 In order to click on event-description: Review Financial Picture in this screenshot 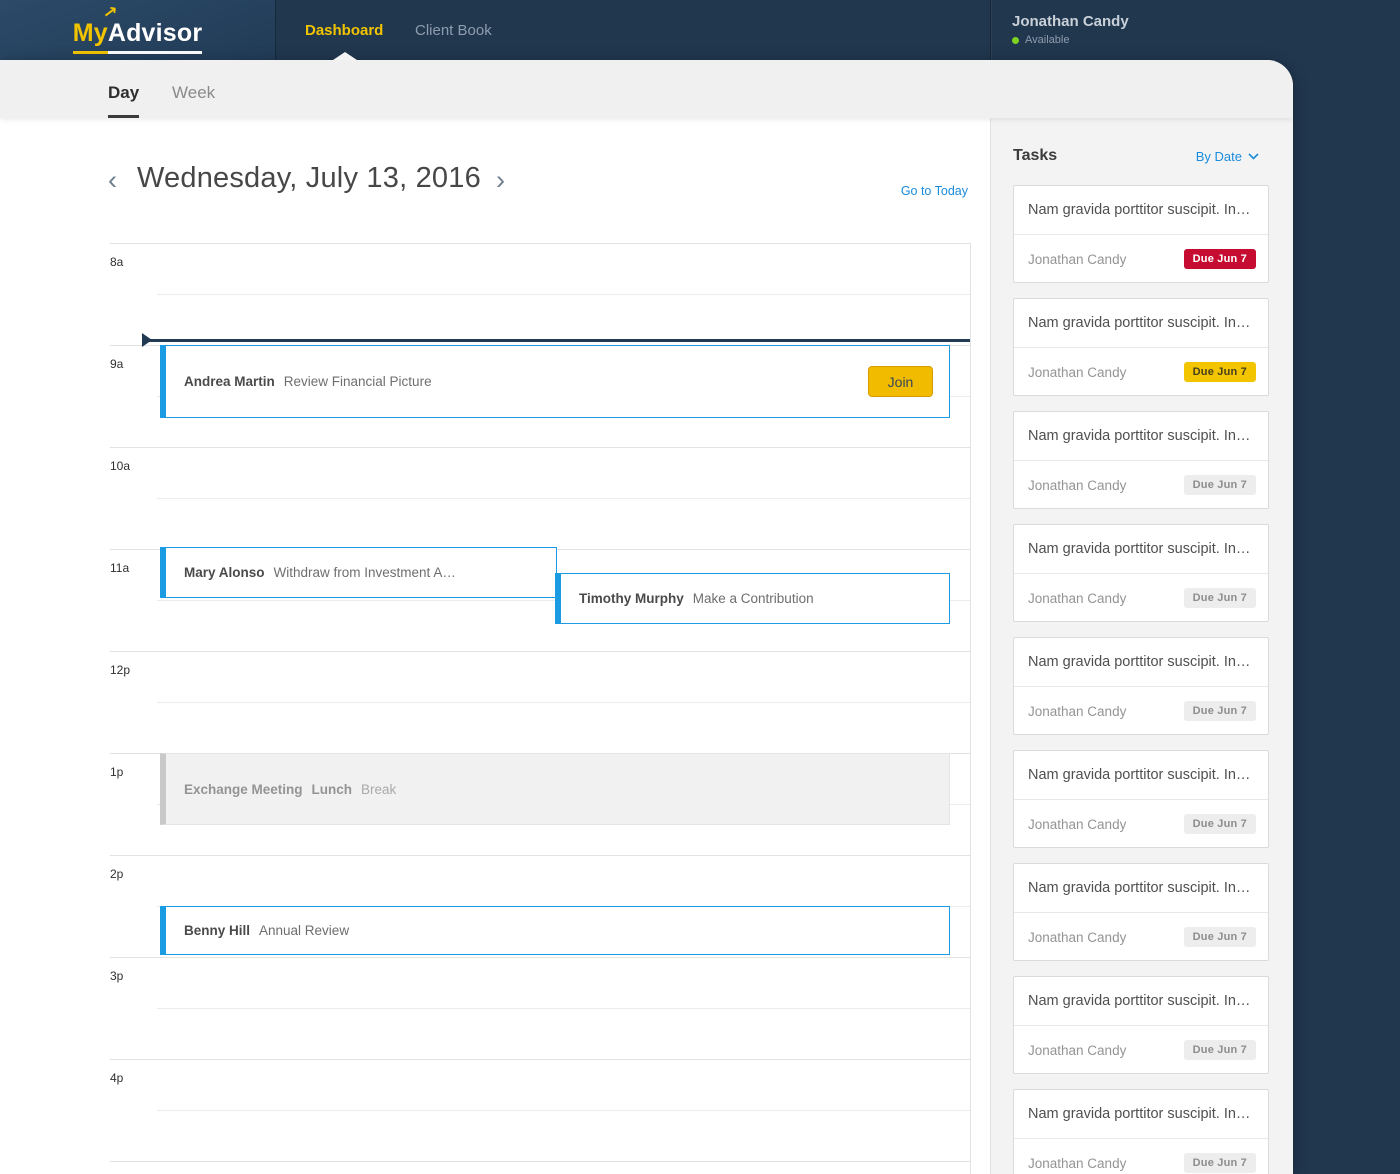, I will do `click(357, 381)`.